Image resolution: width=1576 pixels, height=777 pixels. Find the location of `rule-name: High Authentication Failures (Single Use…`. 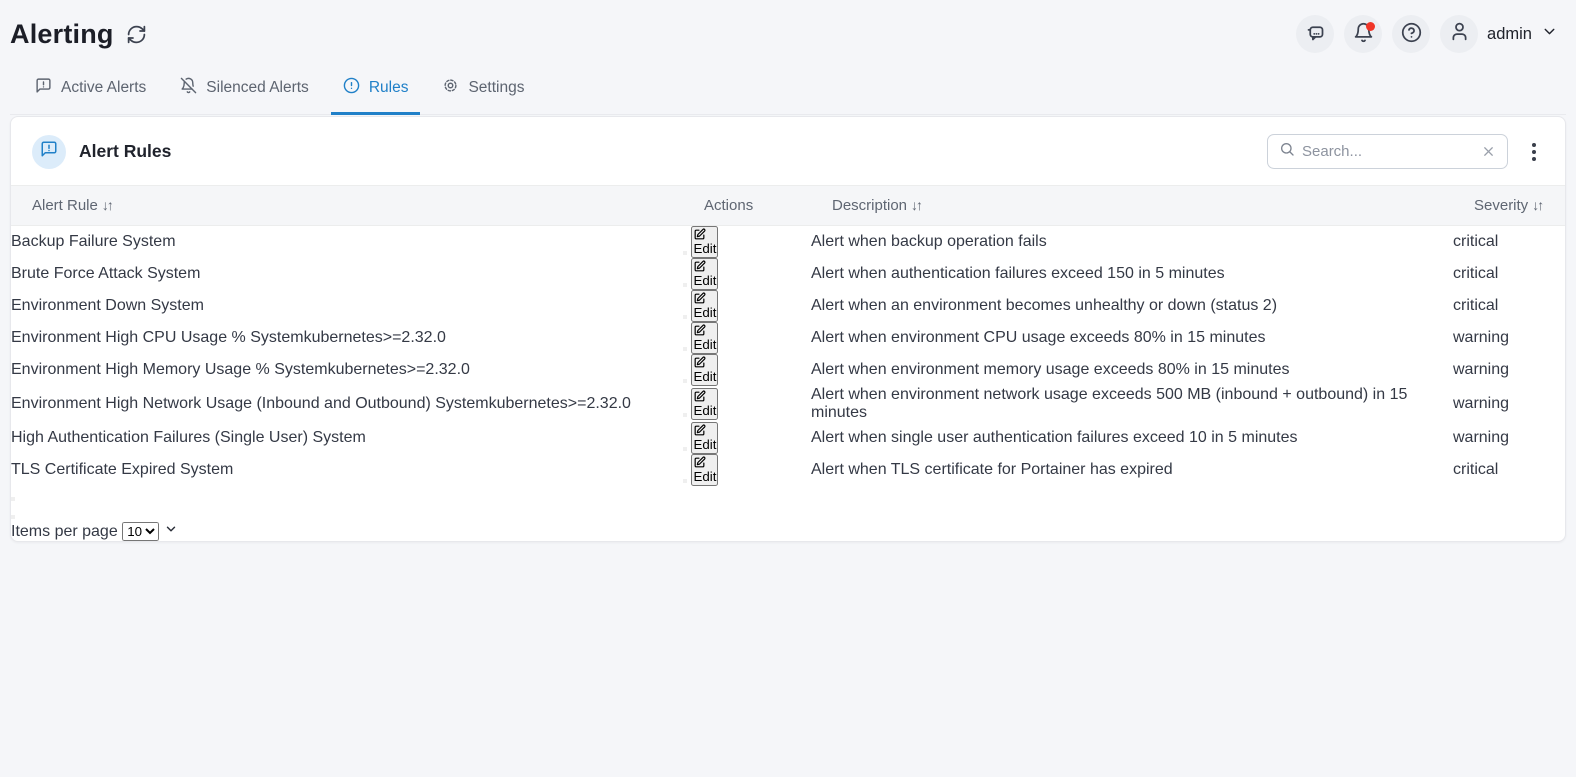

rule-name: High Authentication Failures (Single Use… is located at coordinates (160, 437).